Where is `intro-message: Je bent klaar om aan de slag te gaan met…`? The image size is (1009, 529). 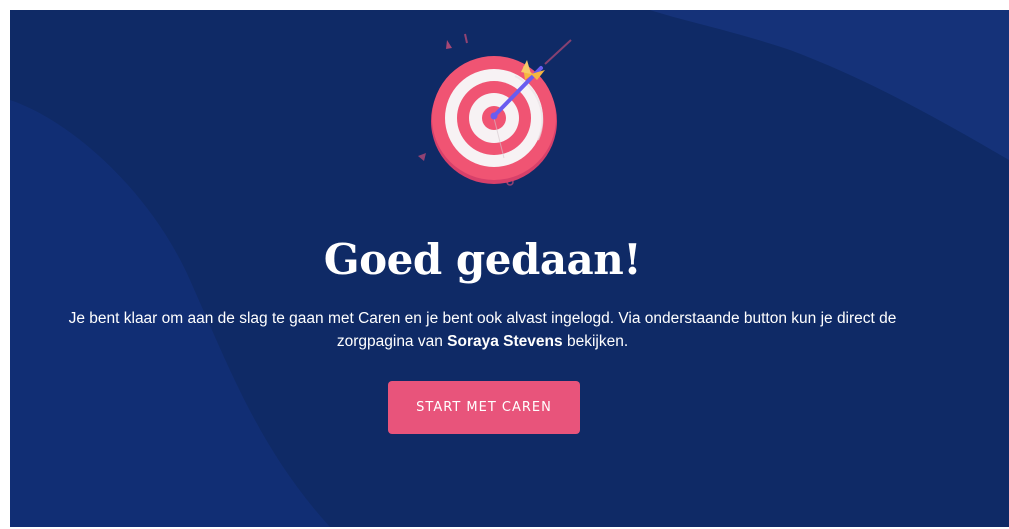 intro-message: Je bent klaar om aan de slag te gaan met… is located at coordinates (482, 330).